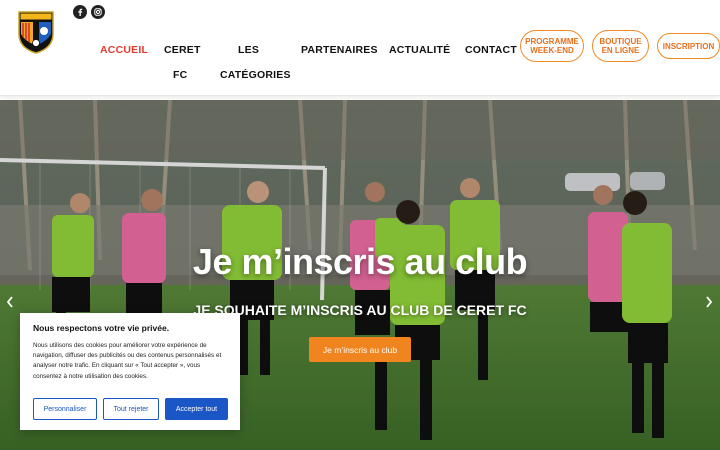 The width and height of the screenshot is (720, 450). I want to click on nav-ceret-fc: CERET, so click(182, 50).